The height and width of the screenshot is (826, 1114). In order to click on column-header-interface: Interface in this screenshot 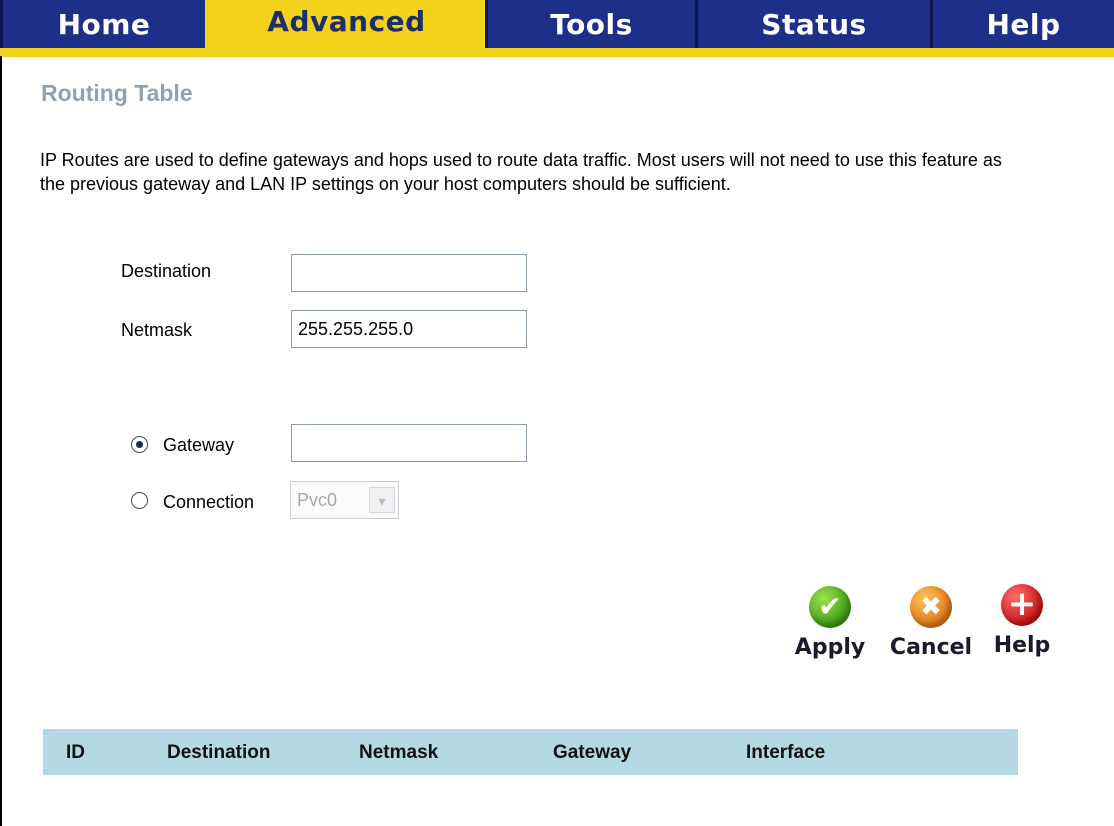, I will do `click(786, 752)`.